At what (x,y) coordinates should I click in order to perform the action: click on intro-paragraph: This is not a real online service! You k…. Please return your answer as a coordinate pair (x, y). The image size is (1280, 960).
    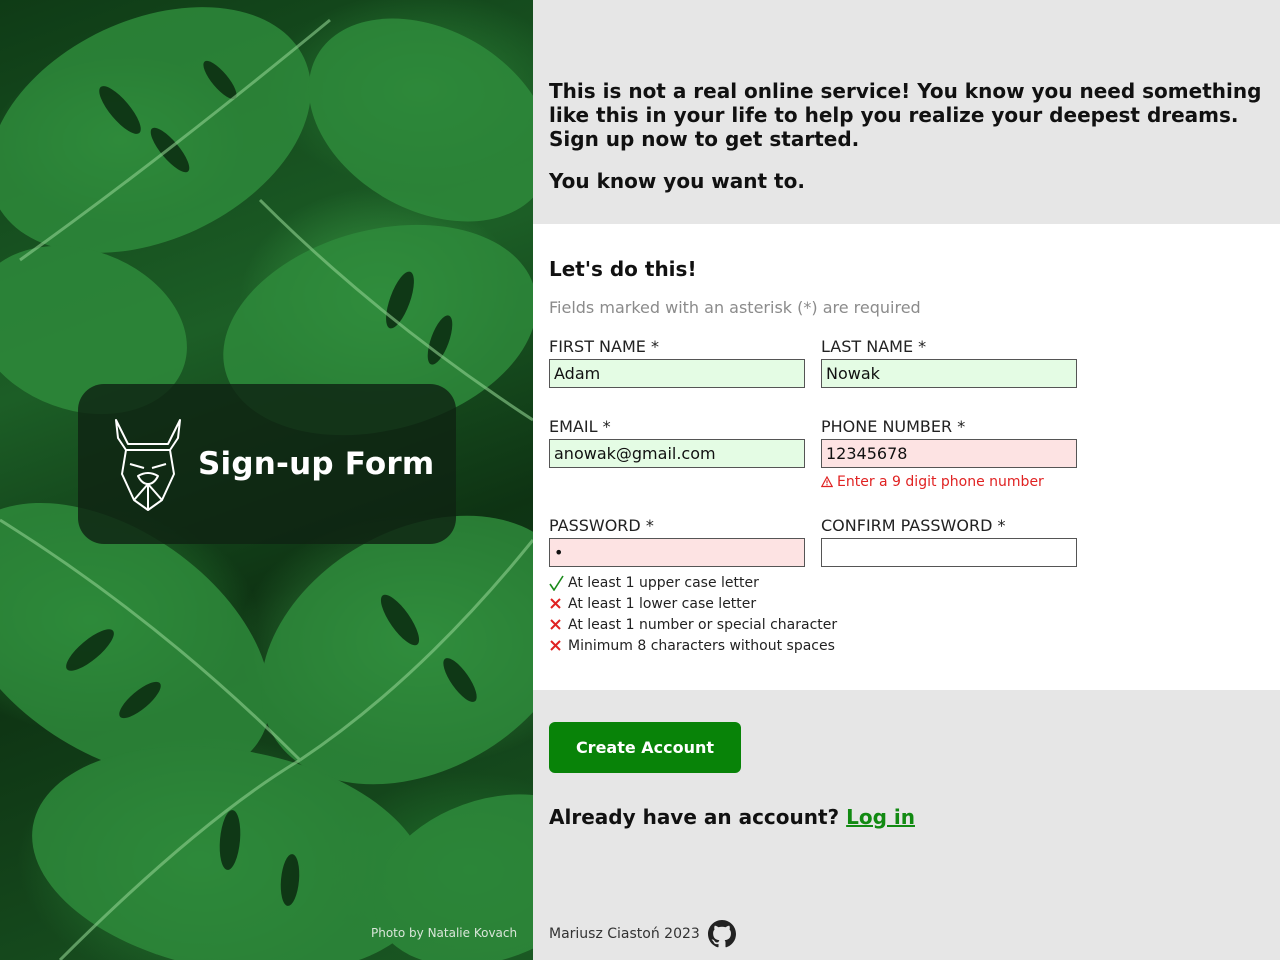
    Looking at the image, I should click on (905, 115).